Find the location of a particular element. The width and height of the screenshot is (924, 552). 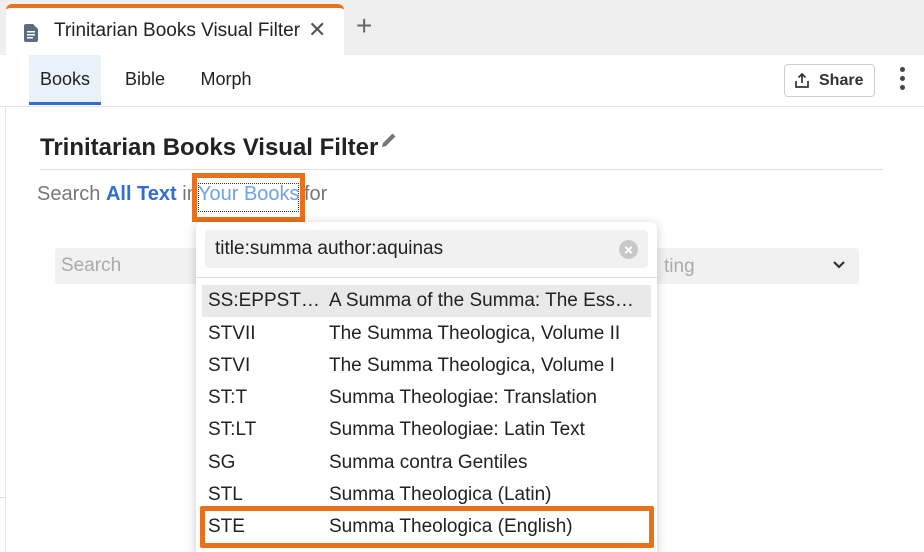

tab-title: Trinitarian Books Visual Filter is located at coordinates (177, 30).